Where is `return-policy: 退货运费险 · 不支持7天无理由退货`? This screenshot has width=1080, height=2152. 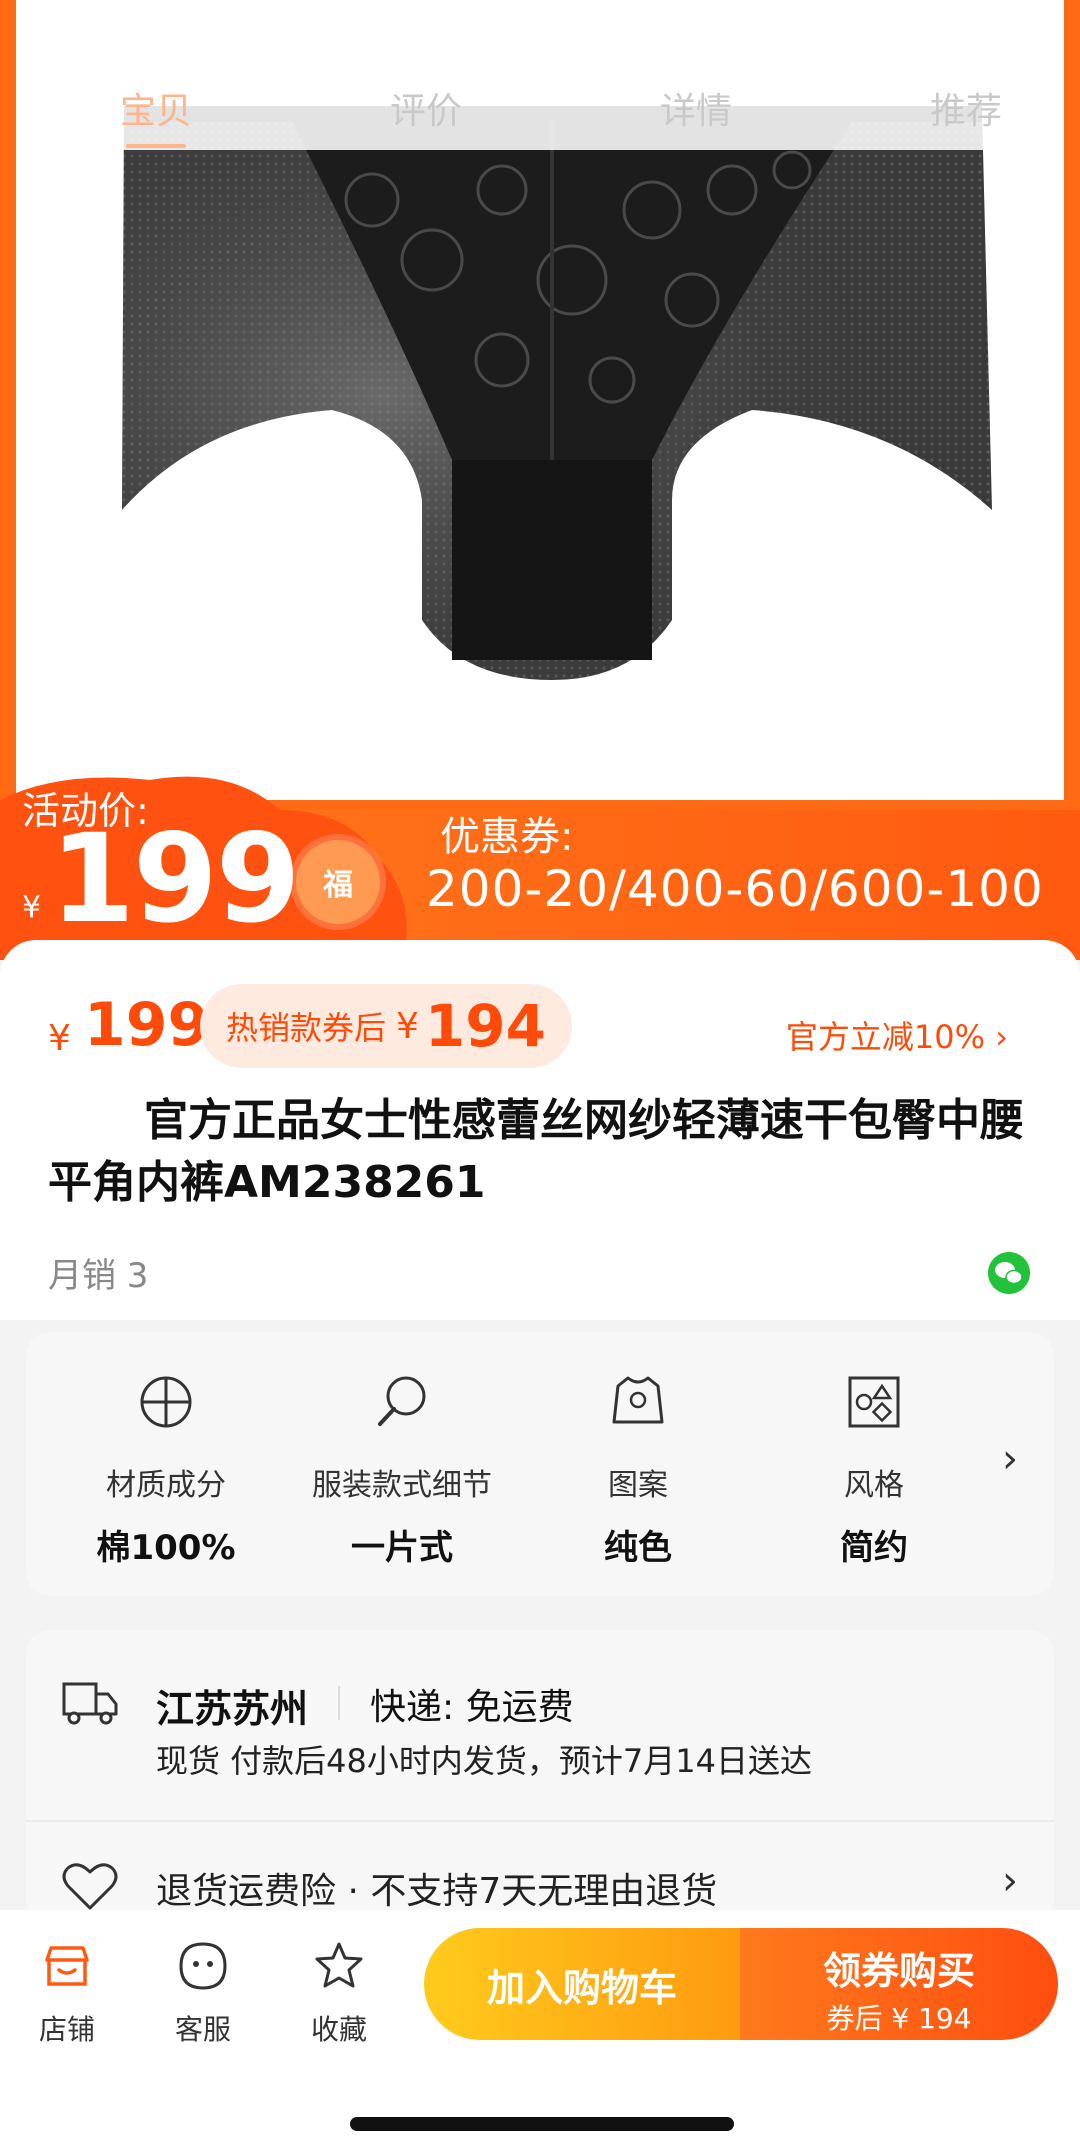 return-policy: 退货运费险 · 不支持7天无理由退货 is located at coordinates (436, 1886).